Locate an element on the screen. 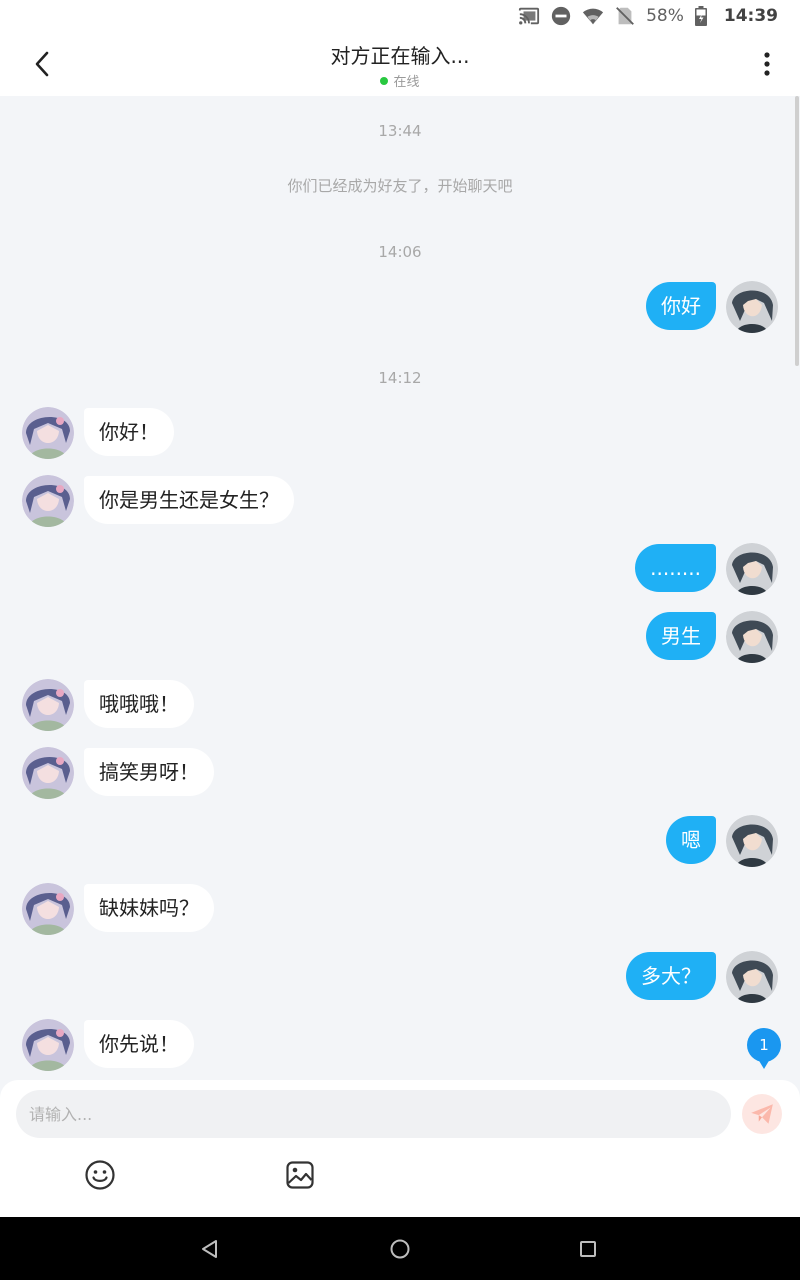 Image resolution: width=800 pixels, height=1280 pixels. image-icon is located at coordinates (300, 1175).